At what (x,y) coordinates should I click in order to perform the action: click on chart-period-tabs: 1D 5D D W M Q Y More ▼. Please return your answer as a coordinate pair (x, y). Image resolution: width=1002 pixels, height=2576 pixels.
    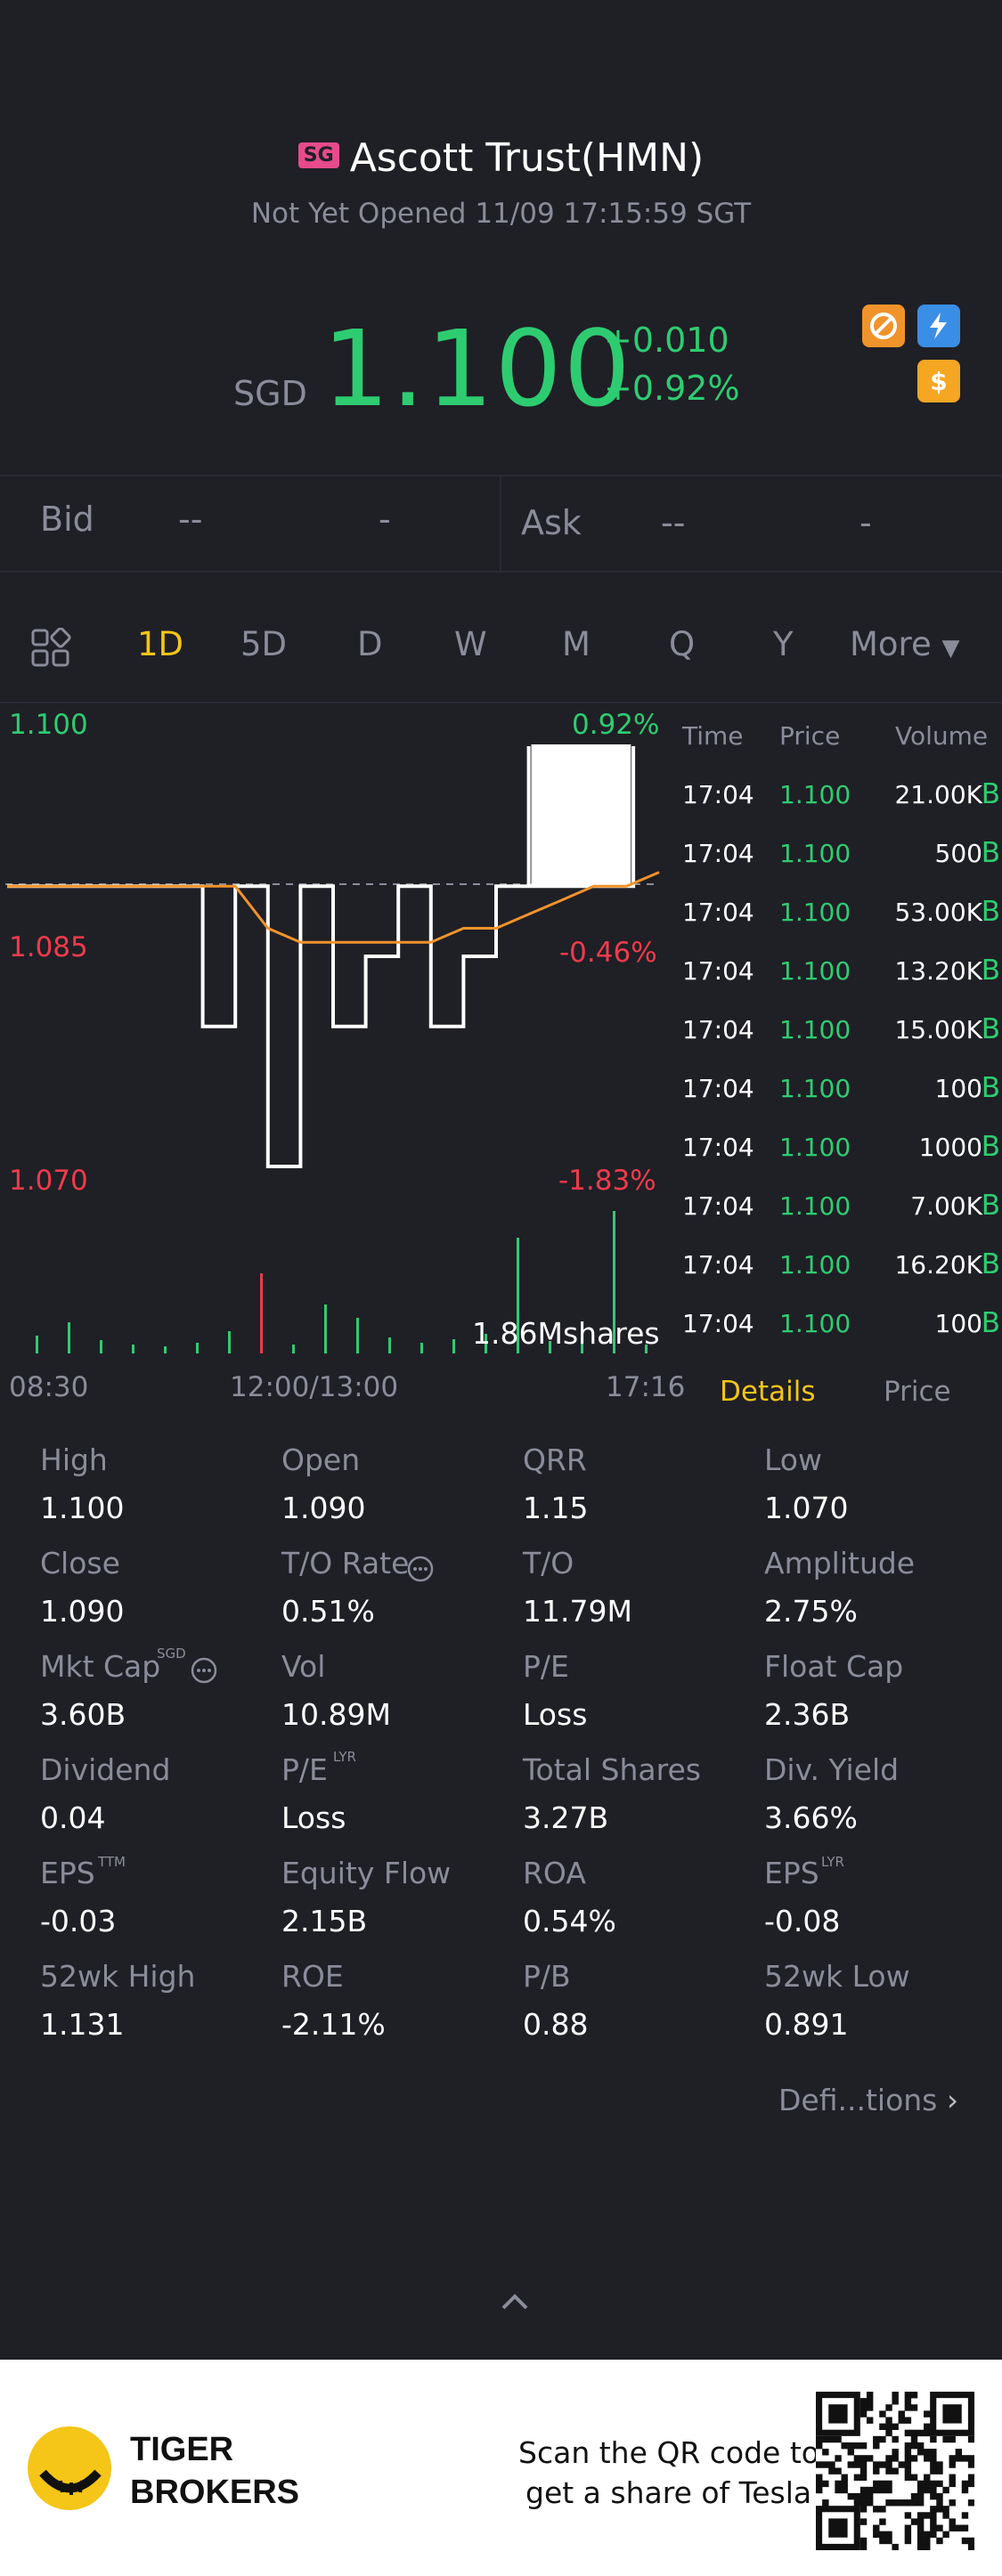
    Looking at the image, I should click on (501, 645).